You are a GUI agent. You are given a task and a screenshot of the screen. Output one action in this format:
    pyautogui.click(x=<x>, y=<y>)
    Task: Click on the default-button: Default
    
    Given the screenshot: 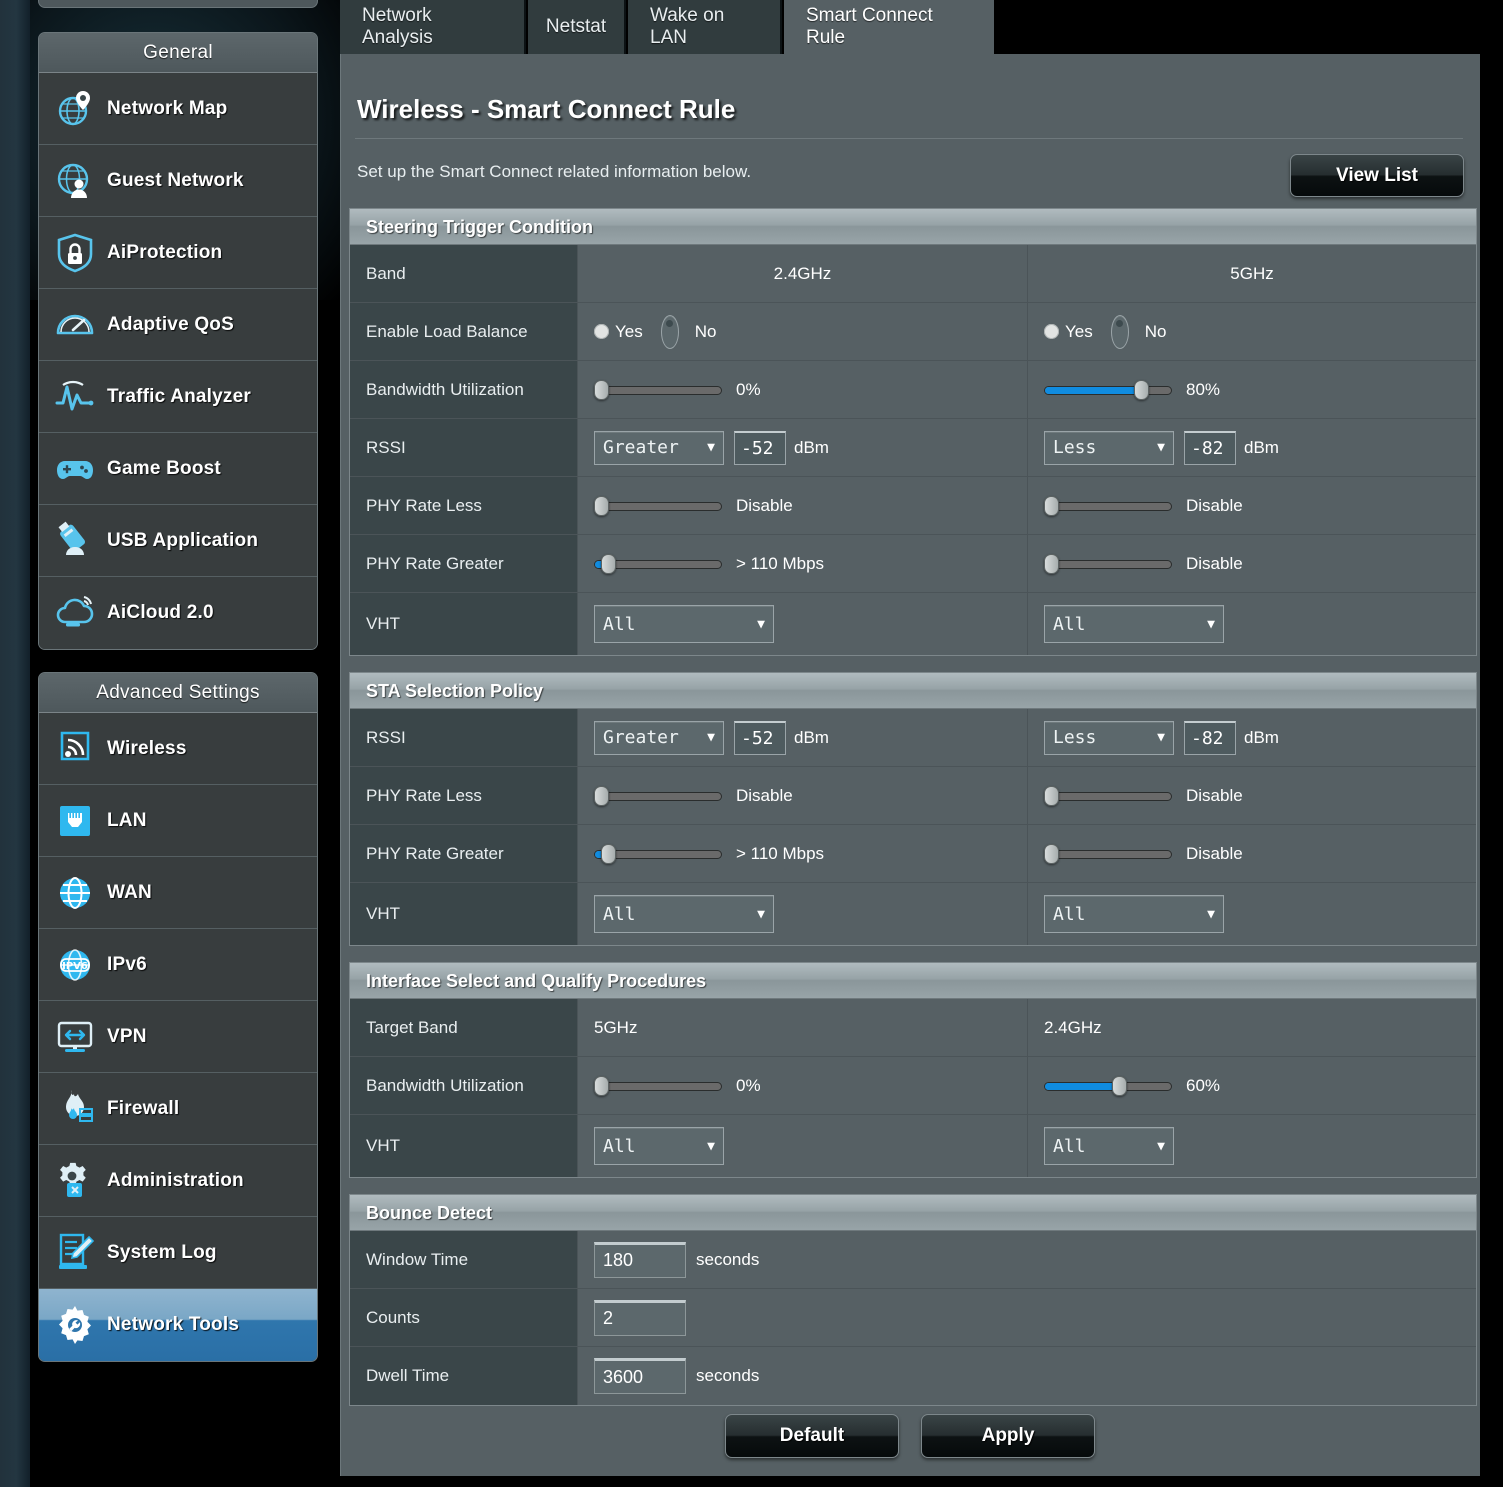 What is the action you would take?
    pyautogui.click(x=812, y=1436)
    